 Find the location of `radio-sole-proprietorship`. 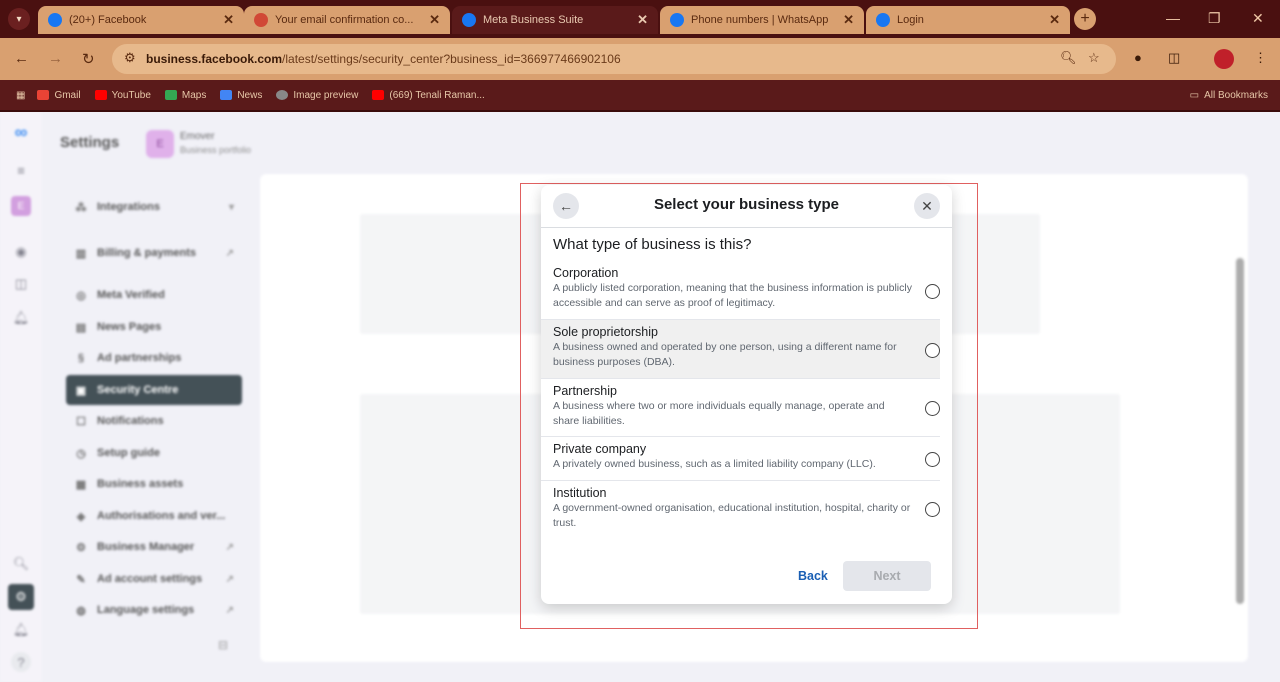

radio-sole-proprietorship is located at coordinates (932, 350).